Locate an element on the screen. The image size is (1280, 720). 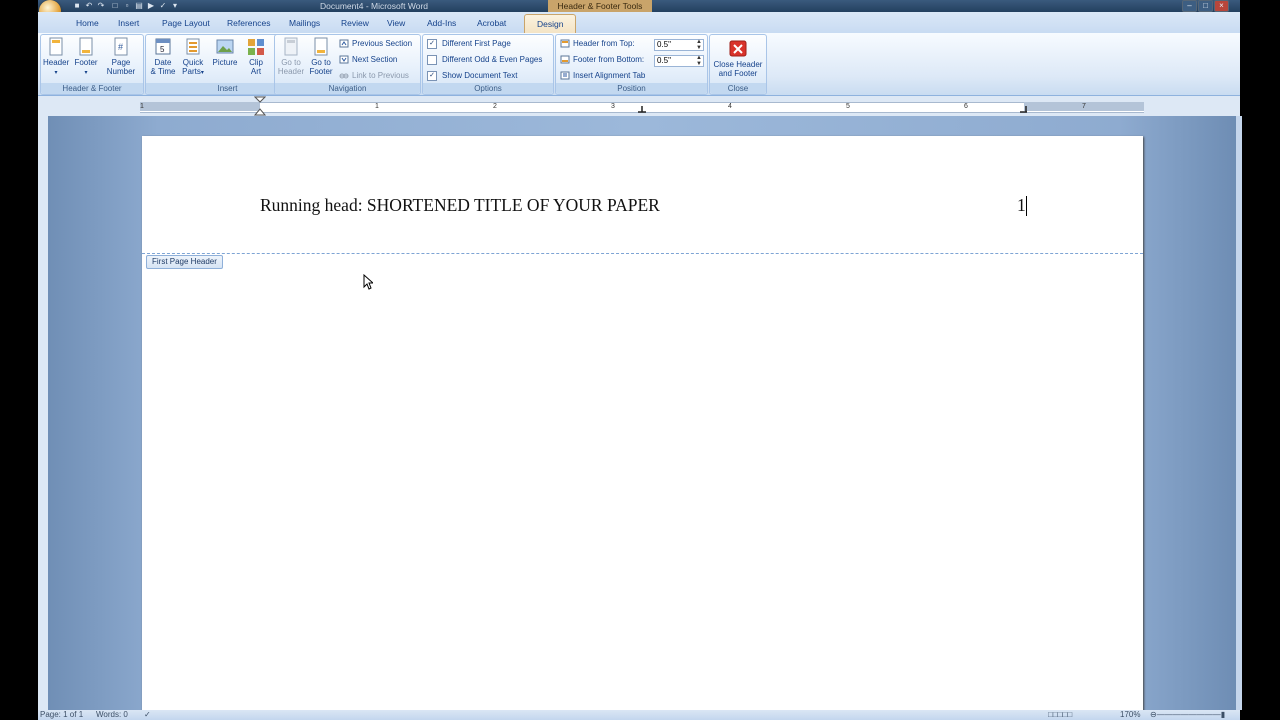
clip-art-button: Clip Art is located at coordinates (256, 56).